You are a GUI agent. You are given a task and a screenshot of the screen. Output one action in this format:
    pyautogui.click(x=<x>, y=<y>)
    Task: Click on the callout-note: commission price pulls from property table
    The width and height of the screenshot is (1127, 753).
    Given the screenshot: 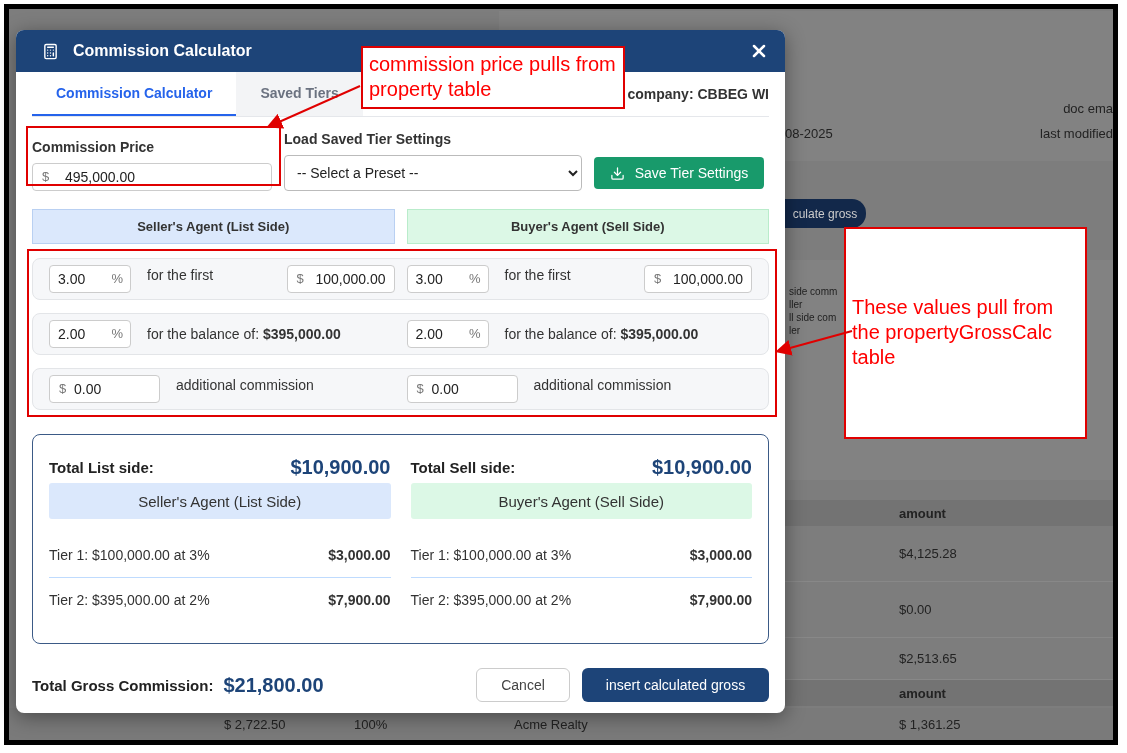 What is the action you would take?
    pyautogui.click(x=493, y=77)
    